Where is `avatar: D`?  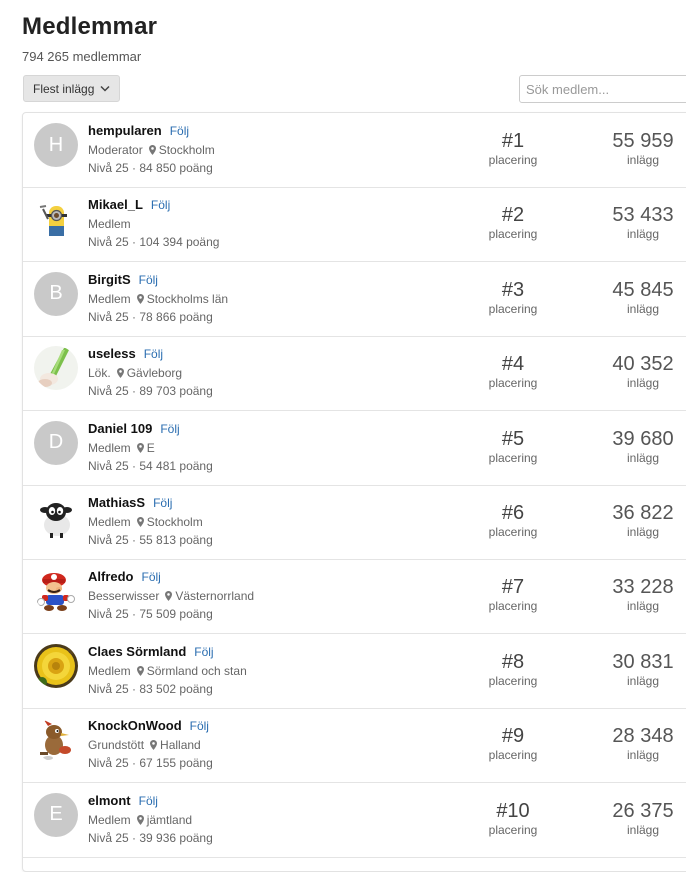 avatar: D is located at coordinates (56, 442).